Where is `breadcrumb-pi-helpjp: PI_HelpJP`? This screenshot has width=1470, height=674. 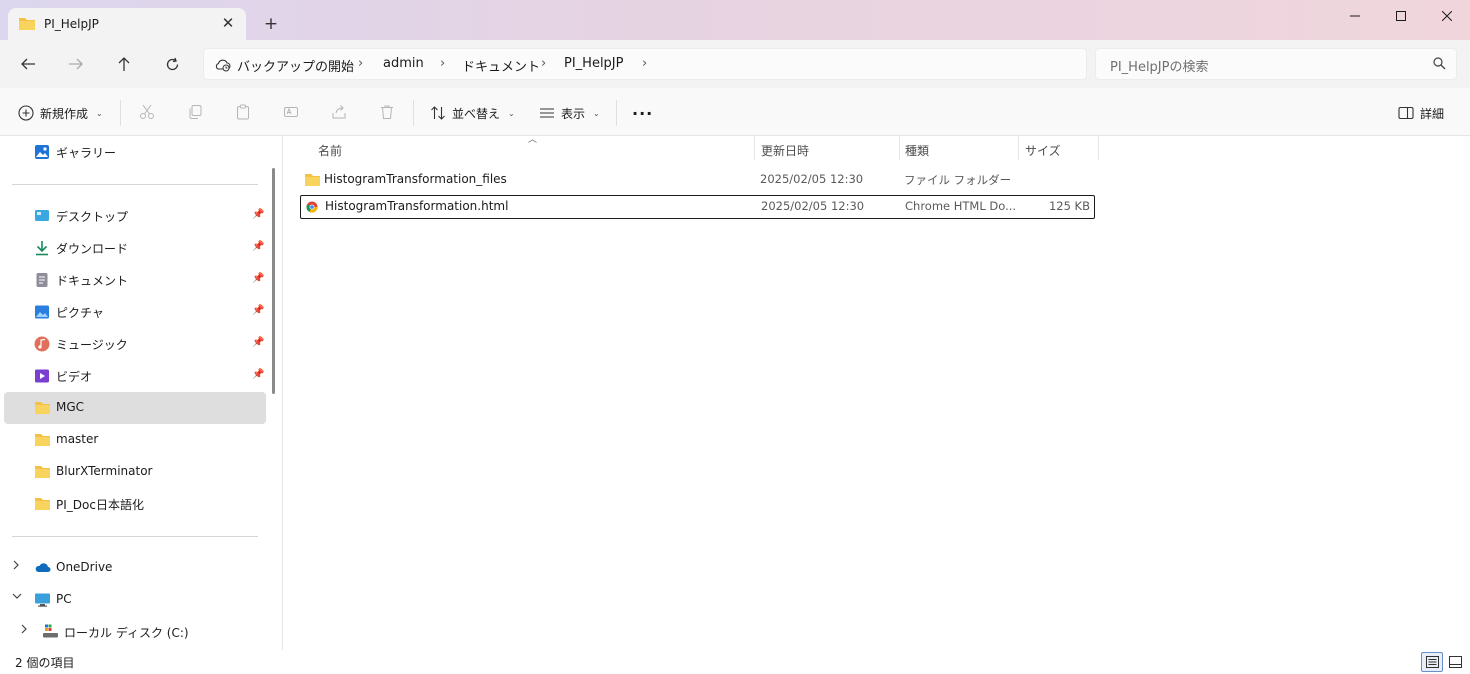
breadcrumb-pi-helpjp: PI_HelpJP is located at coordinates (593, 63).